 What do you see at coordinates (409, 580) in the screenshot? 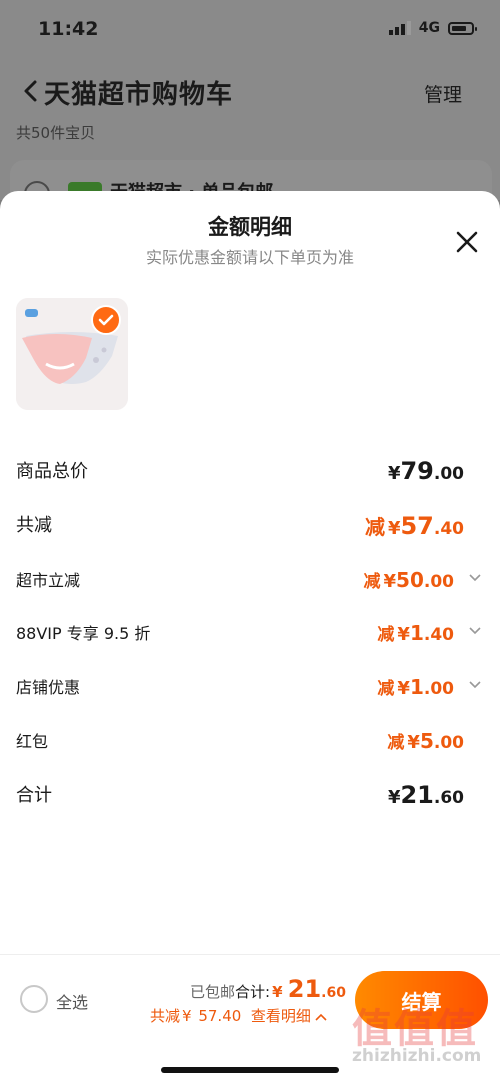
I see `supermarket-discount-value: 减 ¥50.00` at bounding box center [409, 580].